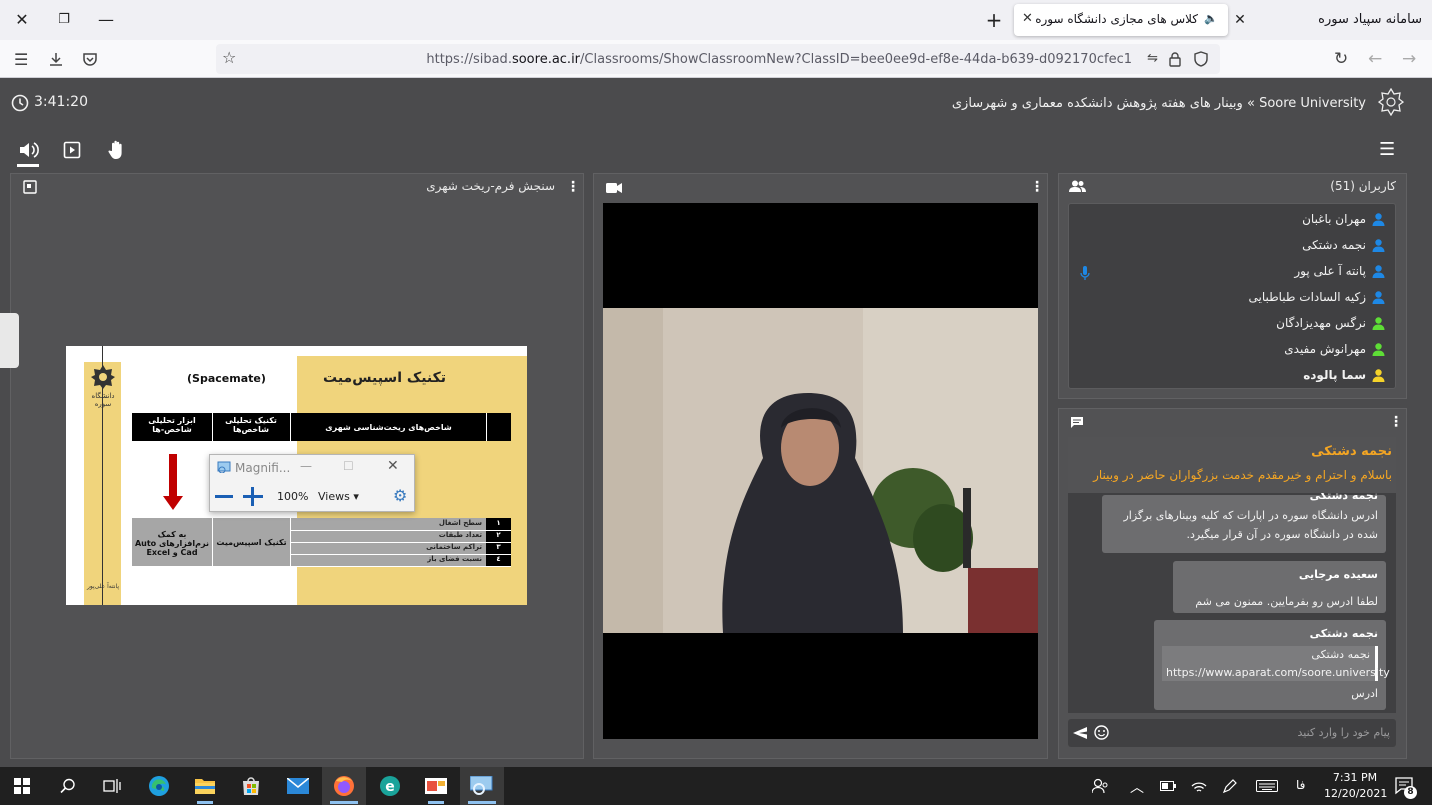  I want to click on pocket-icon, so click(90, 59).